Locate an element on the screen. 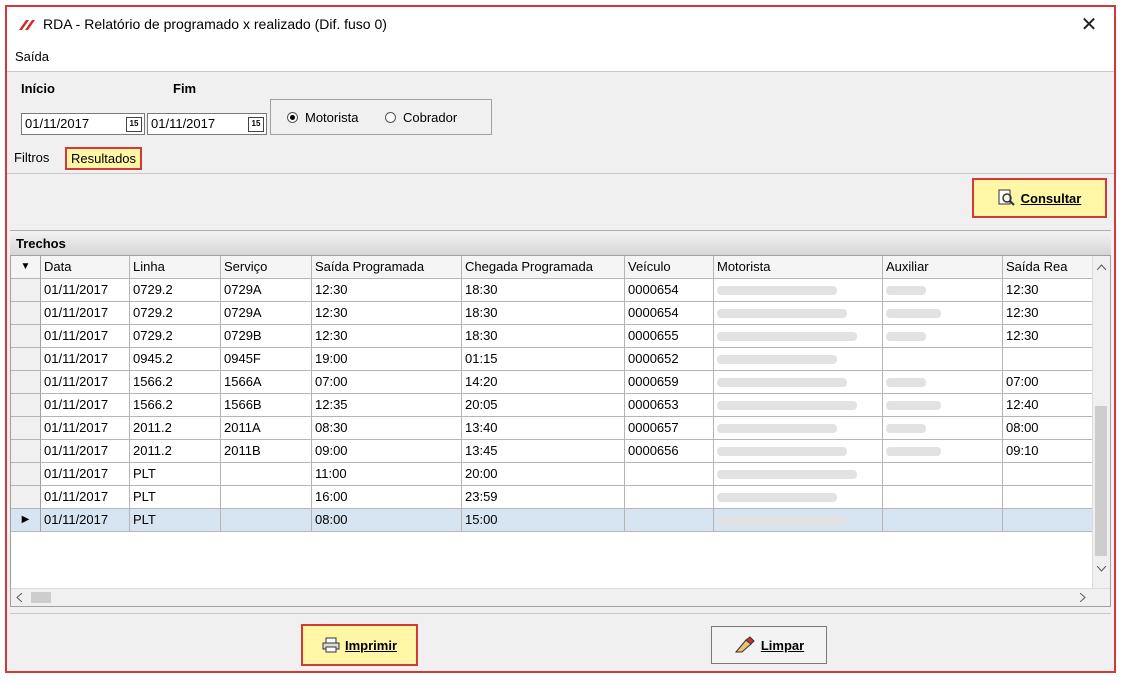 This screenshot has height=684, width=1123. scroll-down-icon is located at coordinates (1101, 569).